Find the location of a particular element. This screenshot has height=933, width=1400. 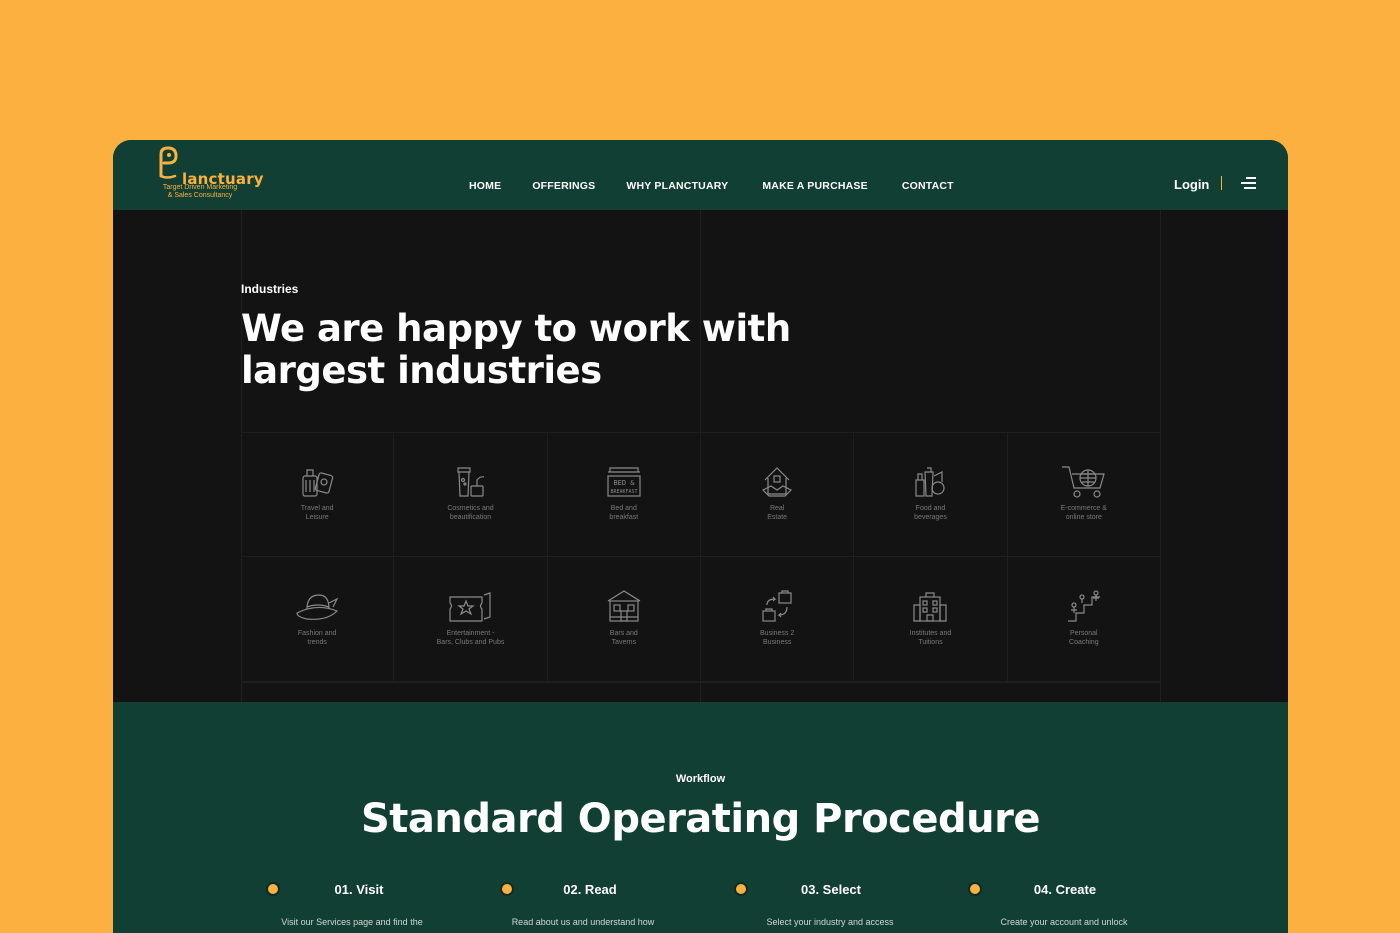

nav-why-planctuary: WHY PLANCTUARY is located at coordinates (677, 186).